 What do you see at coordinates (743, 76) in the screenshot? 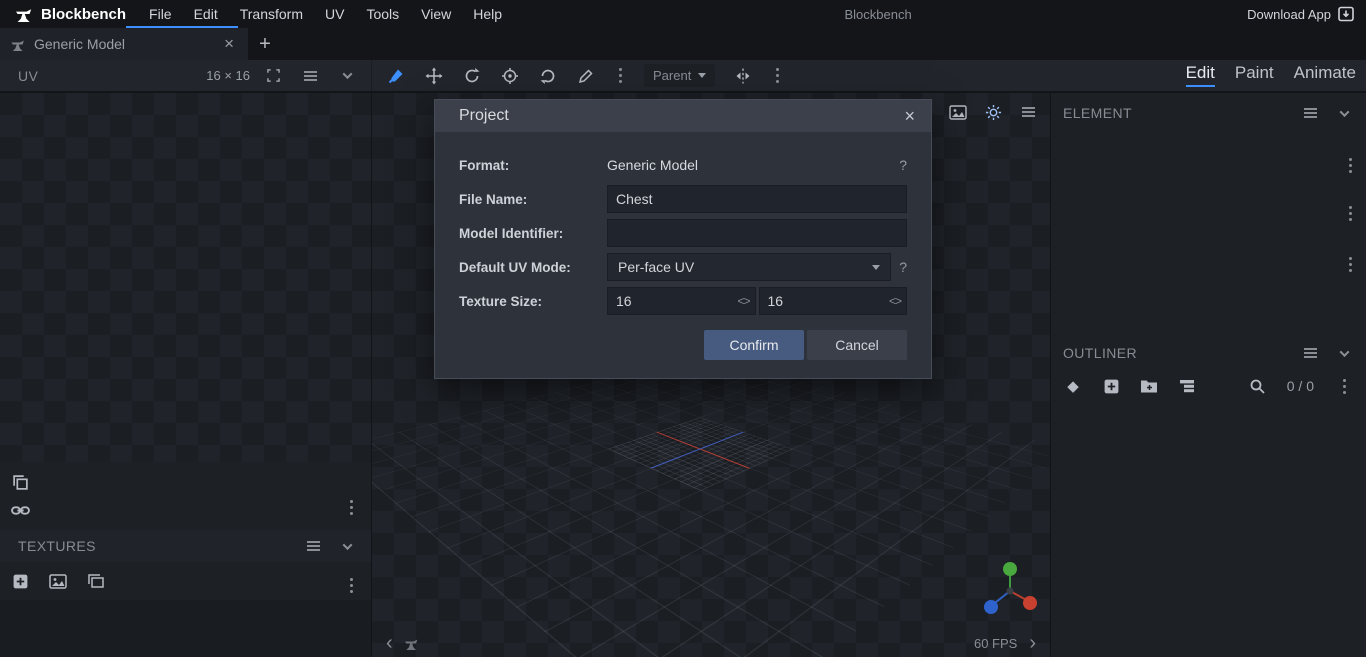
I see `mirror-tool-icon` at bounding box center [743, 76].